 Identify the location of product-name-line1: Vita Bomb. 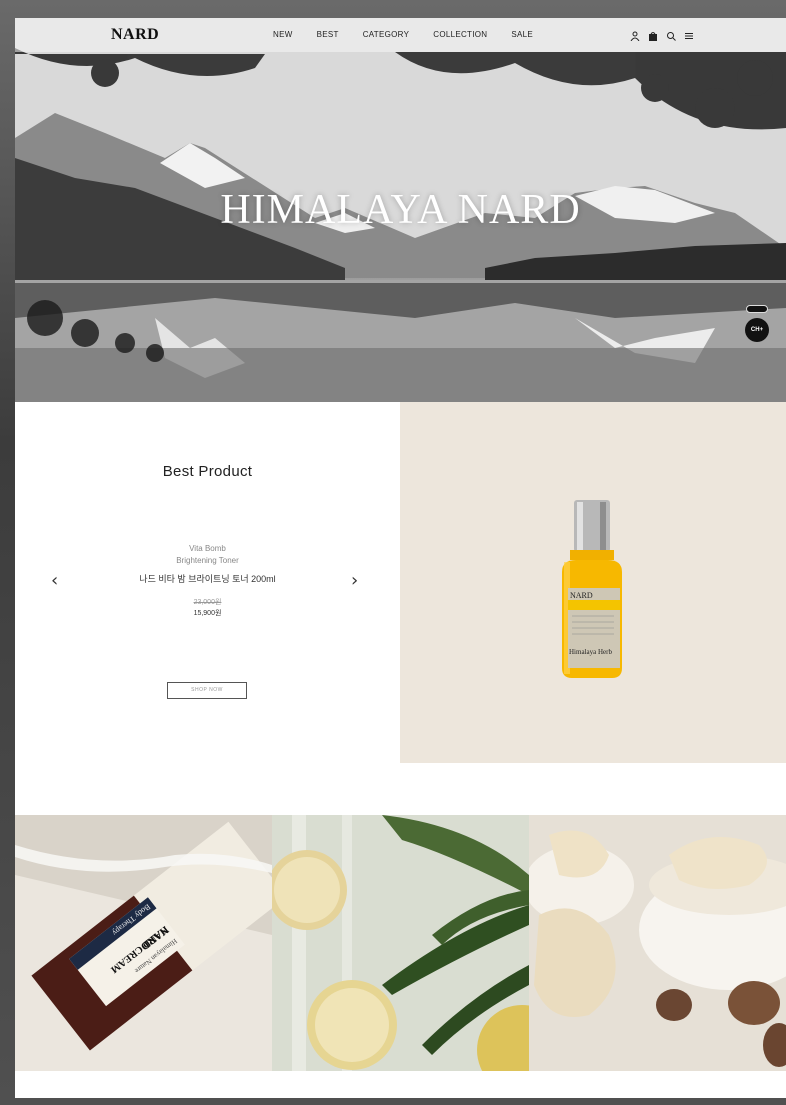
(207, 548).